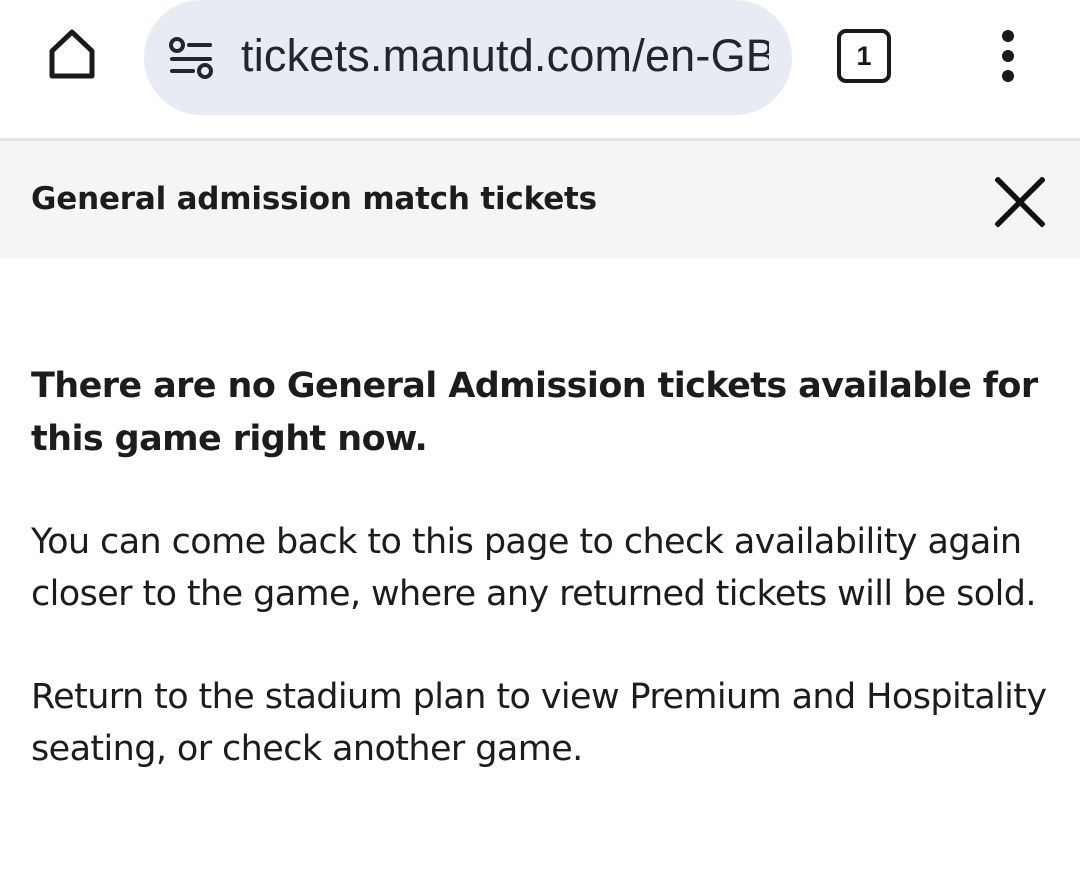  I want to click on page-header: General admission match tickets, so click(540, 199).